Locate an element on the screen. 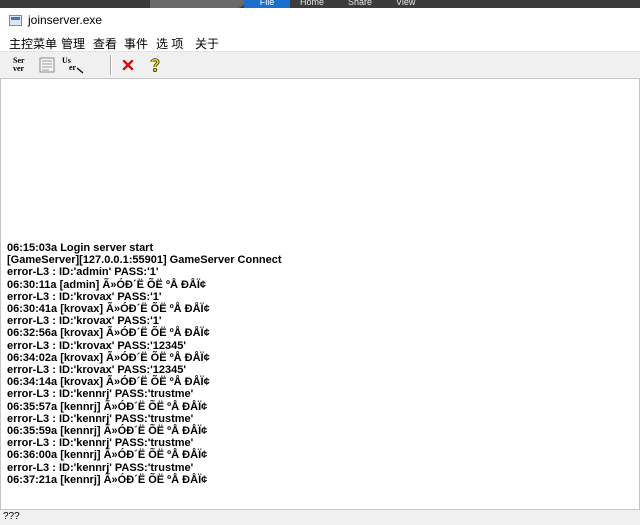  close-button is located at coordinates (128, 65).